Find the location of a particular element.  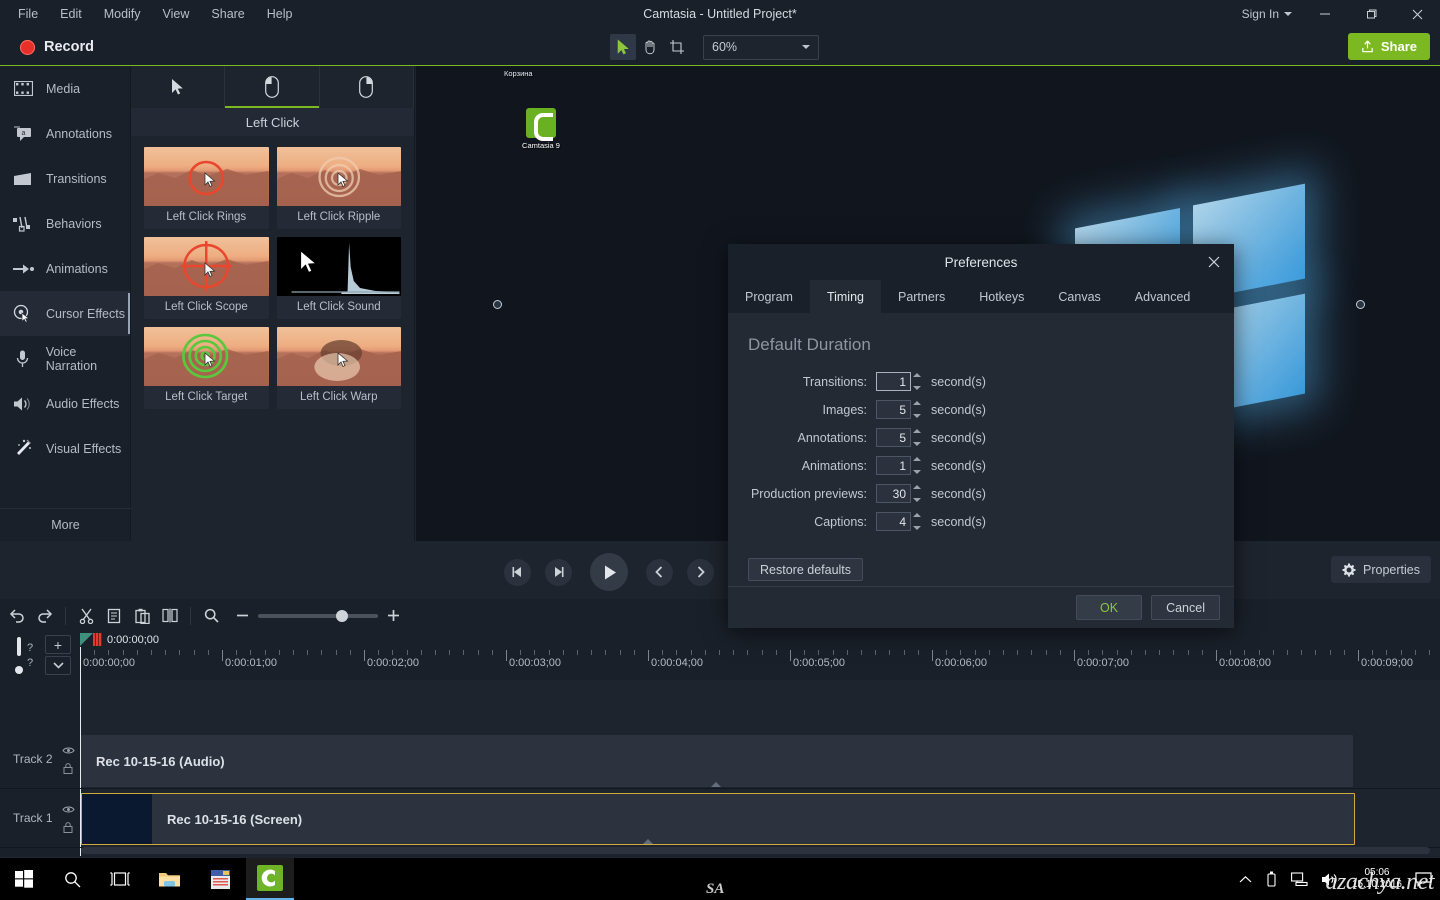

copy-button is located at coordinates (114, 615).